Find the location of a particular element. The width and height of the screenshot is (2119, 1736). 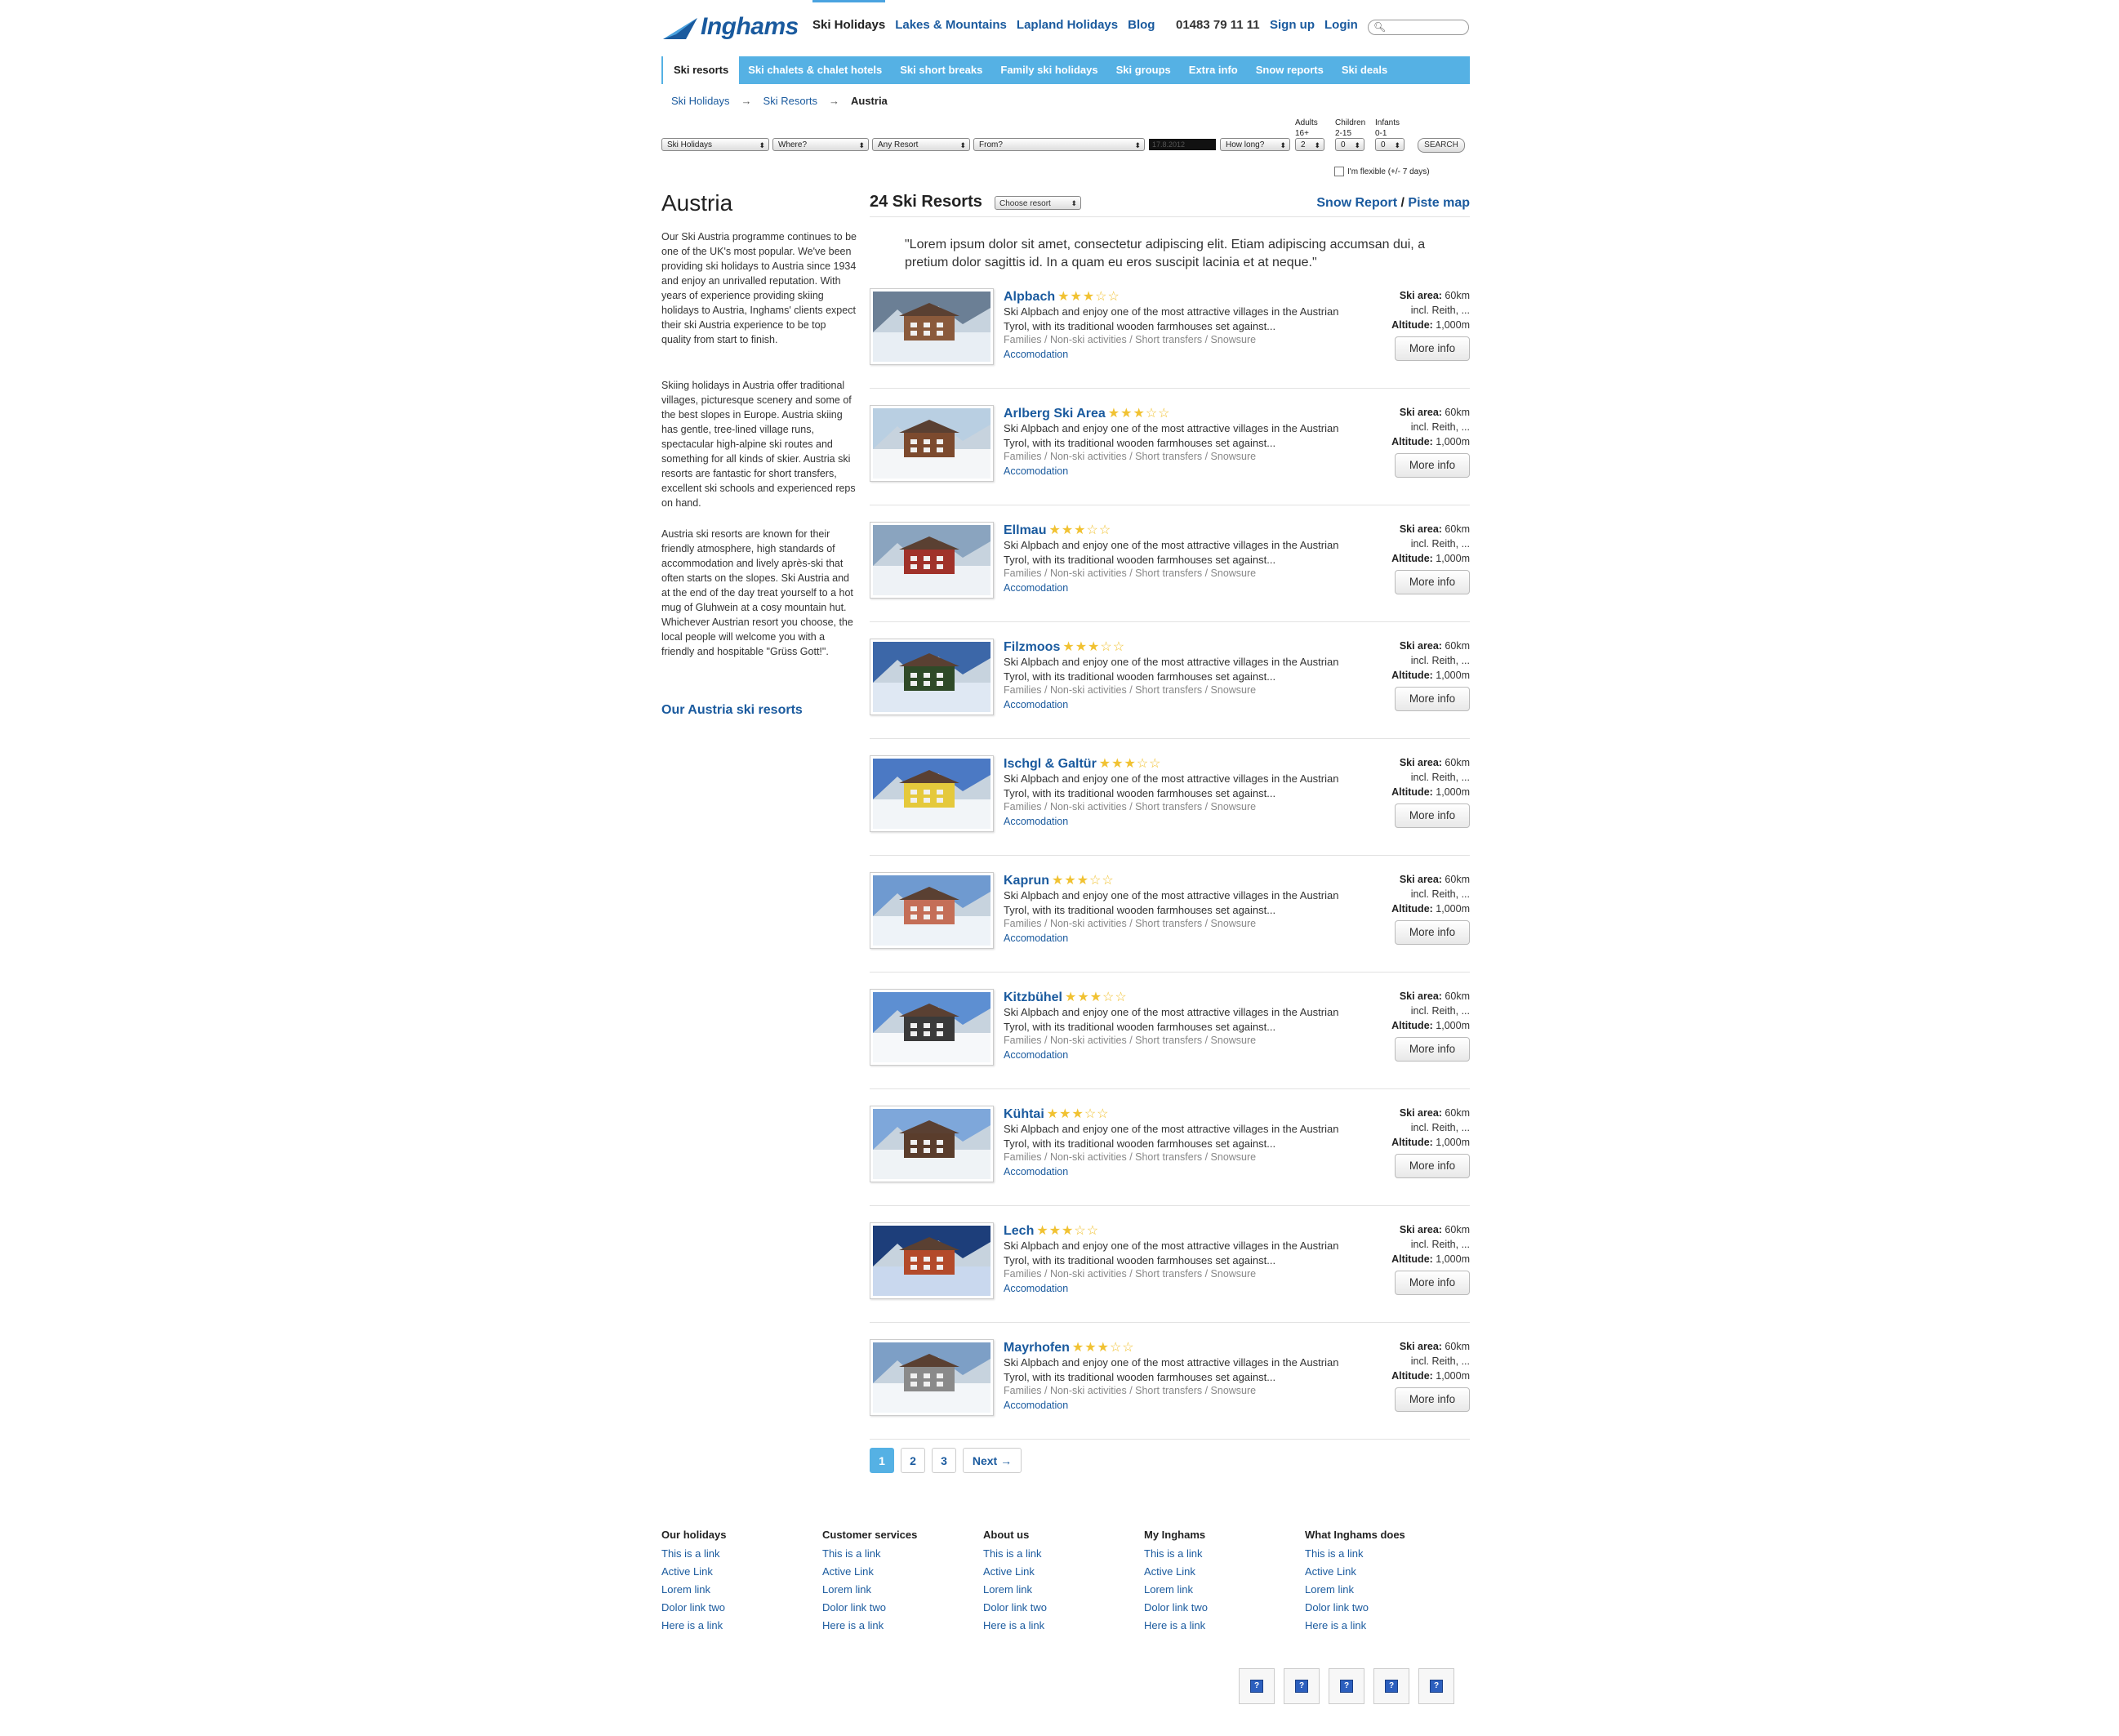

resort-name-link: Alpbach ★★★☆☆ is located at coordinates (1062, 297).